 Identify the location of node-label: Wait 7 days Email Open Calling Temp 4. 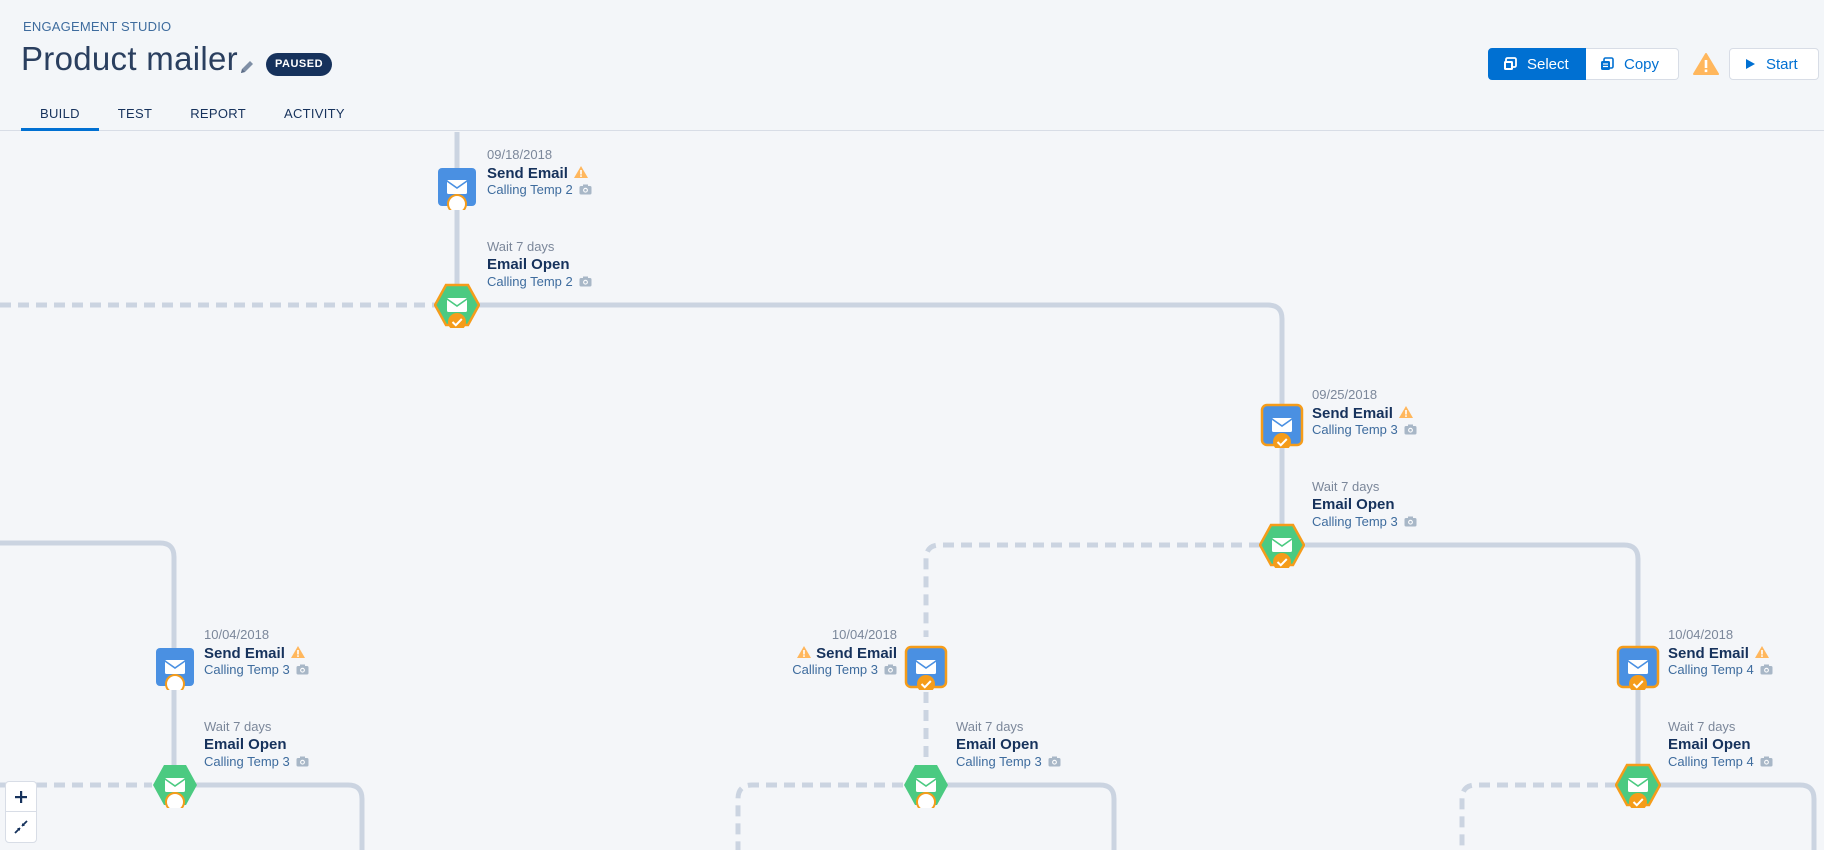
(1720, 745).